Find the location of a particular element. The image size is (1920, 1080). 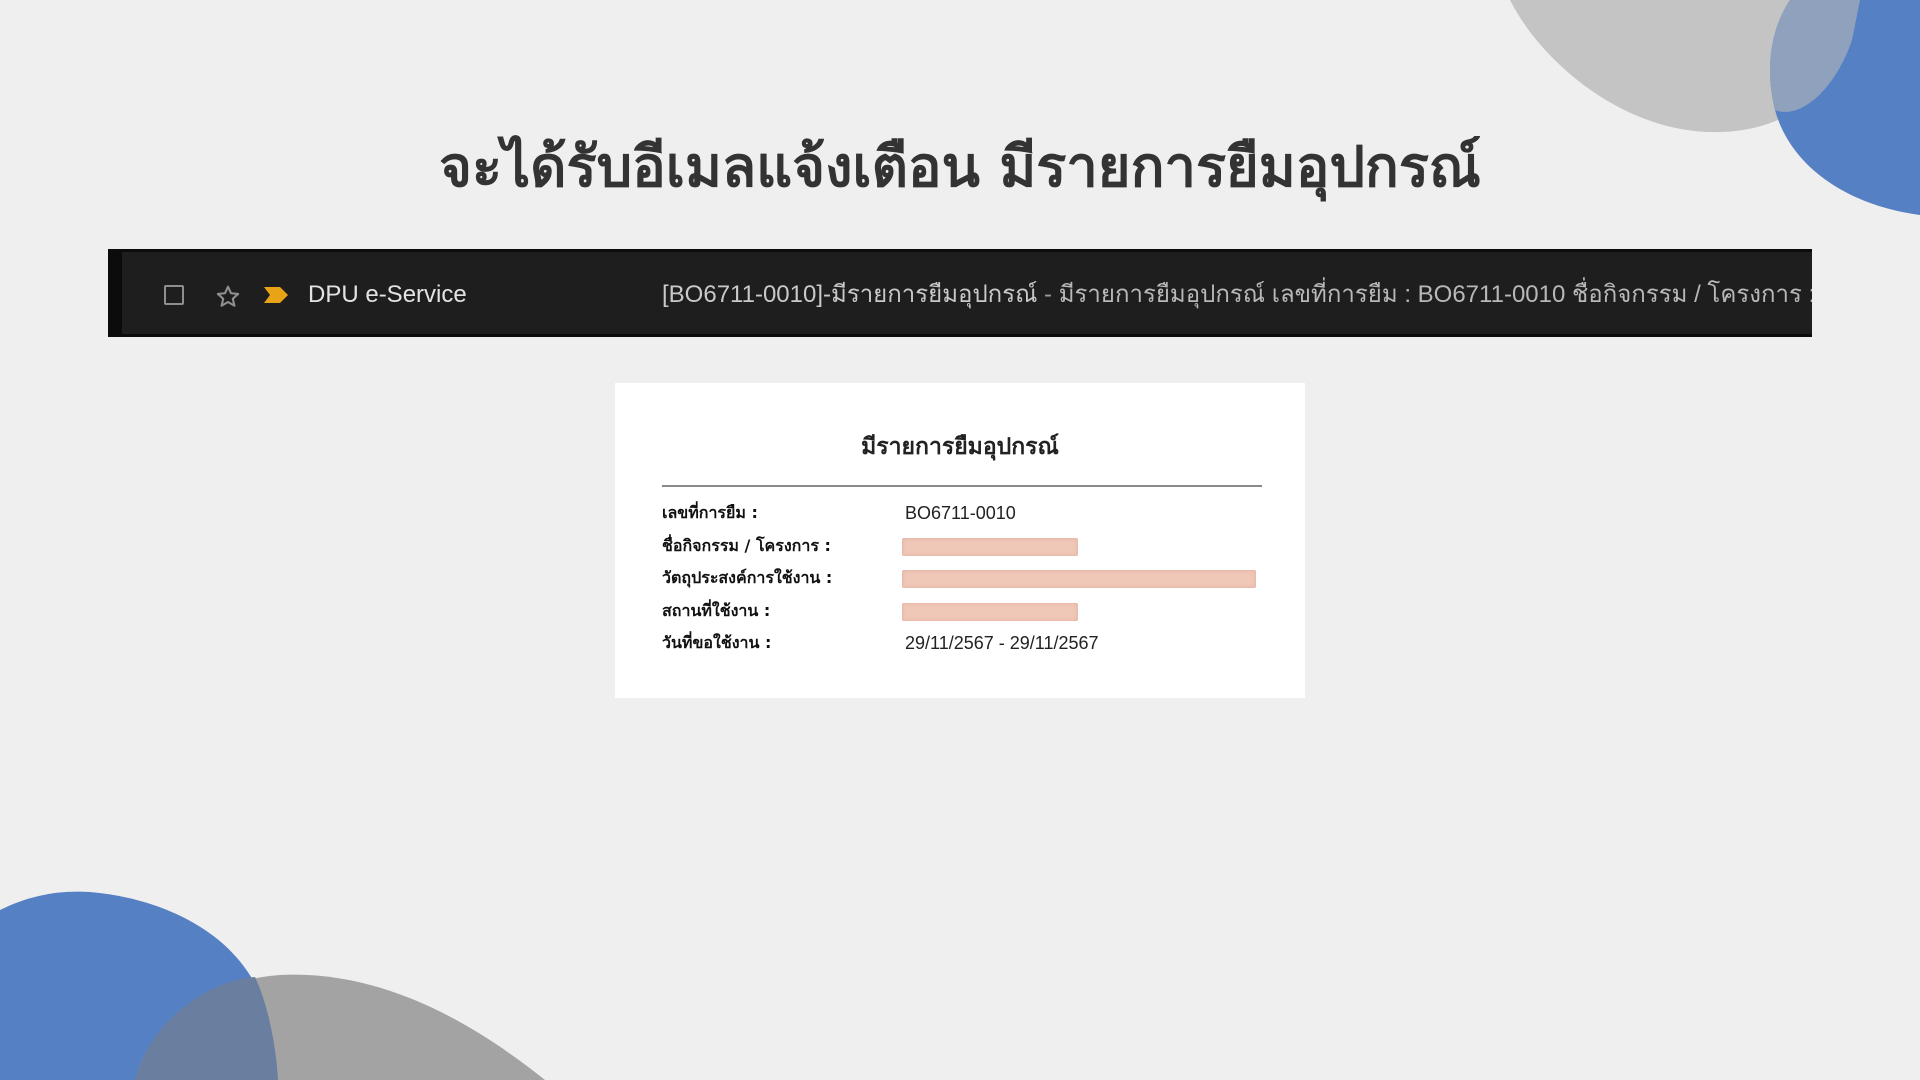

email-subject: [BO6711-0010]-มีรายการยืมอุปกรณ์ is located at coordinates (850, 294).